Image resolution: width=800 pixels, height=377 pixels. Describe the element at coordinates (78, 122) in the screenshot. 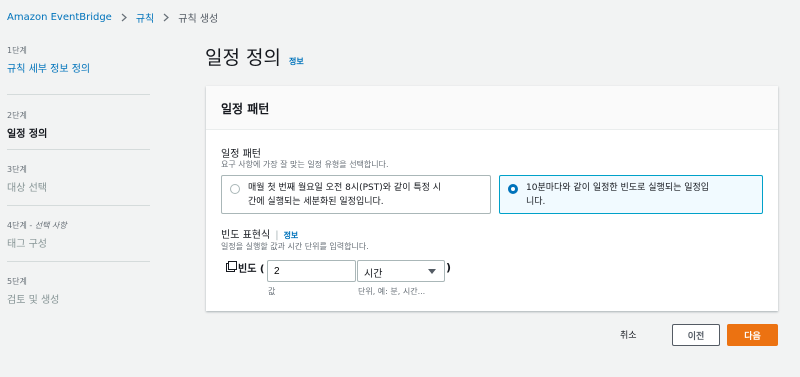

I see `step-2: 2단계 일정 정의` at that location.